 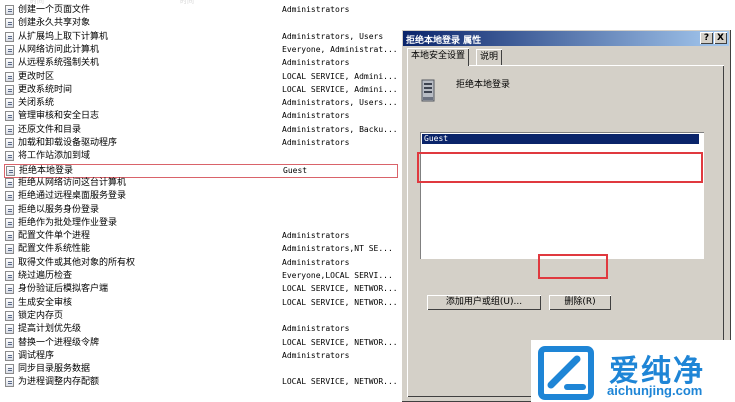 What do you see at coordinates (201, 183) in the screenshot?
I see `policy-row: 拒绝从网络访问这台计算机` at bounding box center [201, 183].